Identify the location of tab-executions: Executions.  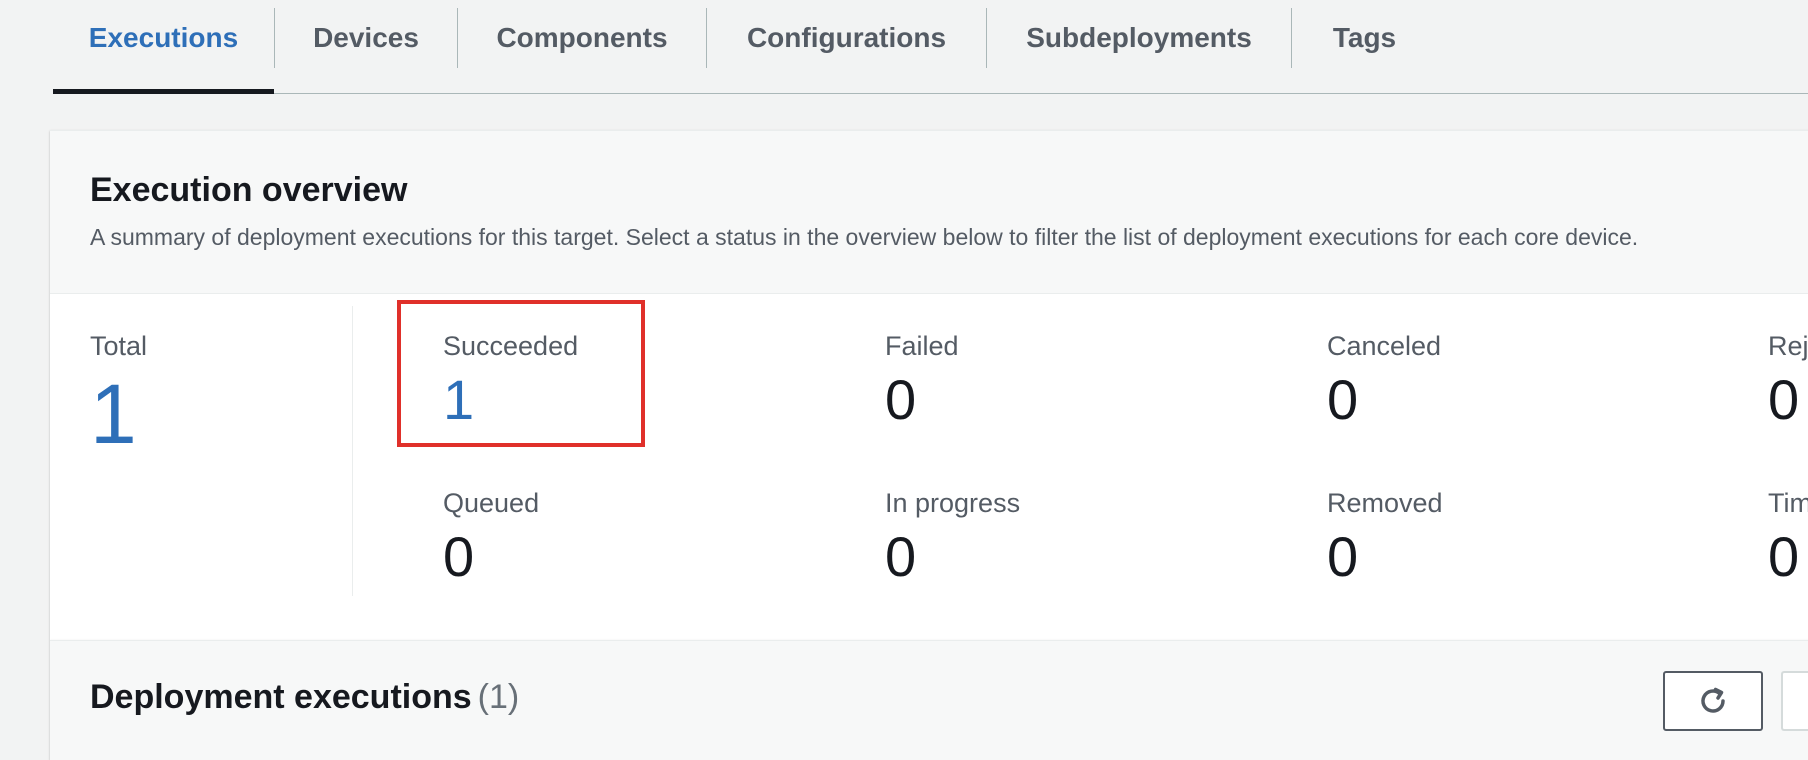
(163, 47).